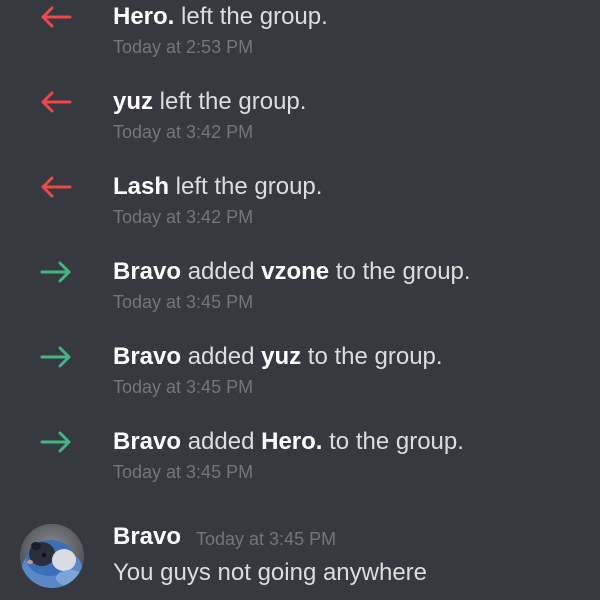 The height and width of the screenshot is (600, 600). I want to click on guinea-pig-avatar-image, so click(52, 556).